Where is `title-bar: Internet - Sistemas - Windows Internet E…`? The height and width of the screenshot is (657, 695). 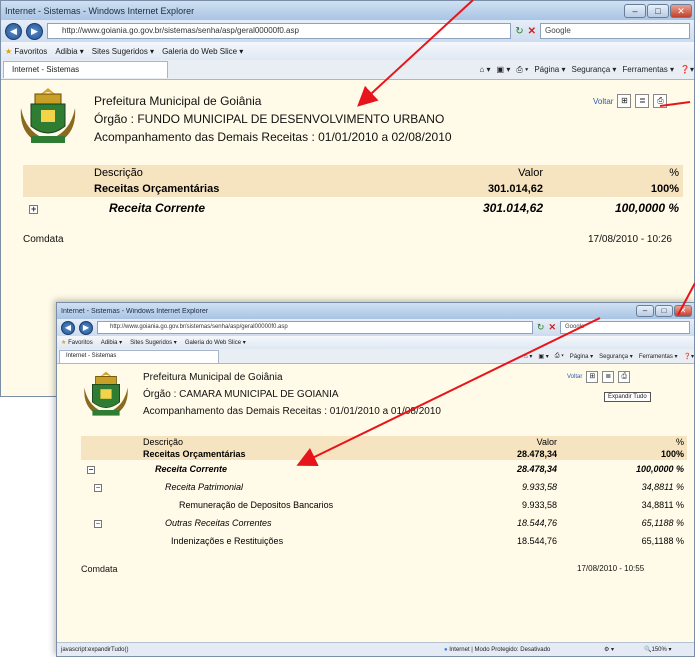 title-bar: Internet - Sistemas - Windows Internet E… is located at coordinates (347, 10).